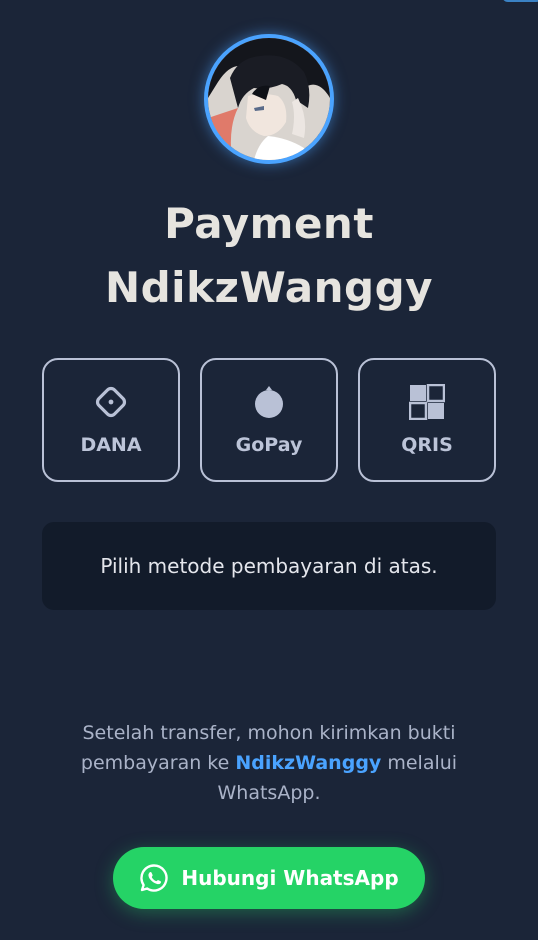 The image size is (538, 940). I want to click on whatsapp-contact-button: Hubungi WhatsApp, so click(269, 878).